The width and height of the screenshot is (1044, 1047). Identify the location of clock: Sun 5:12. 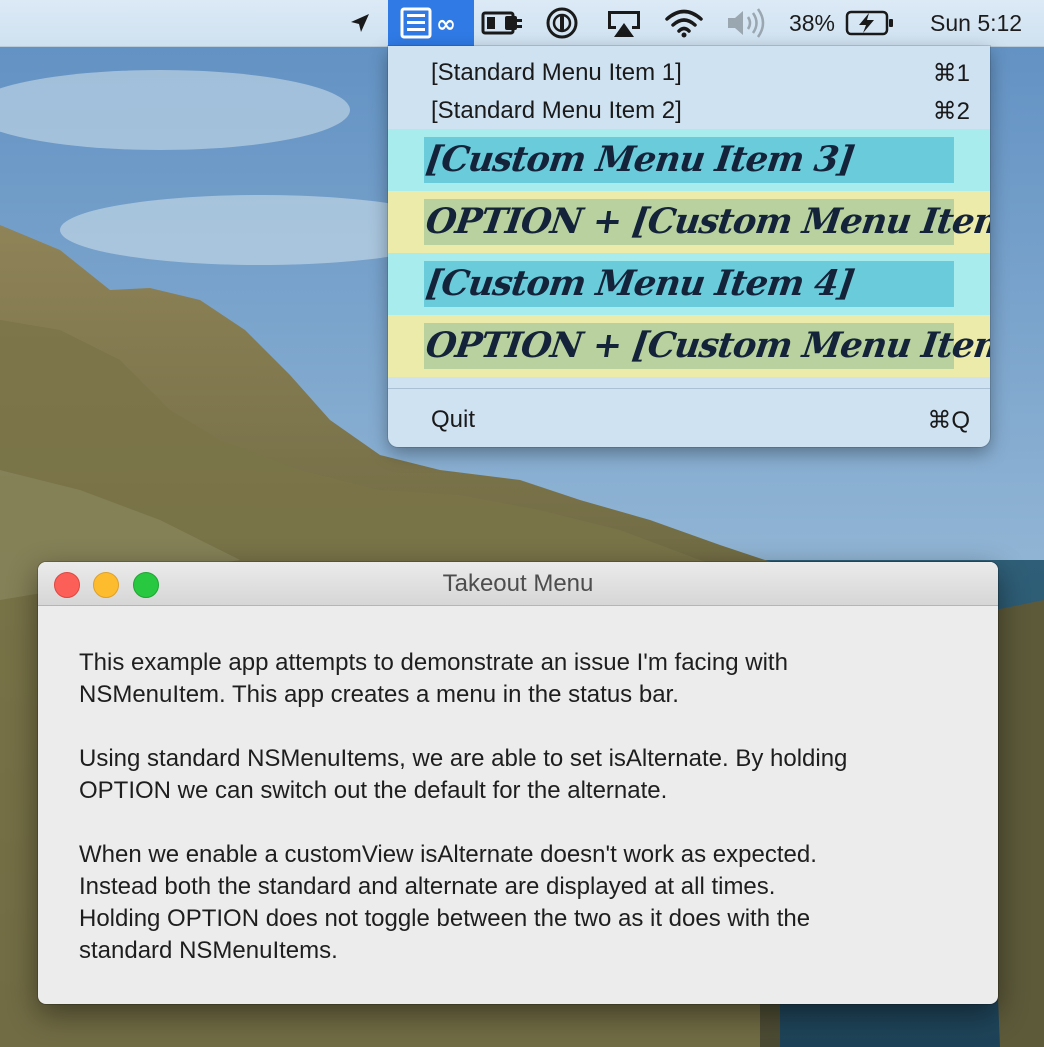
(987, 23).